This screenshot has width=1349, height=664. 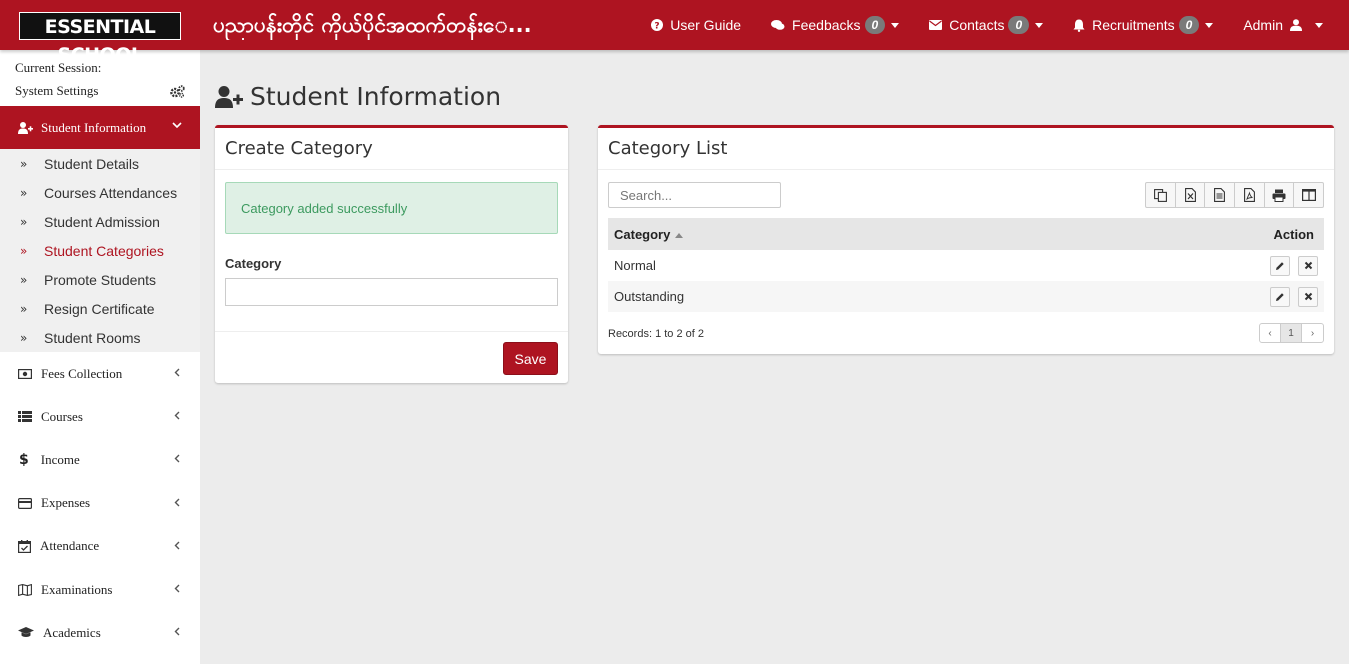 What do you see at coordinates (25, 503) in the screenshot?
I see `credit-card-icon` at bounding box center [25, 503].